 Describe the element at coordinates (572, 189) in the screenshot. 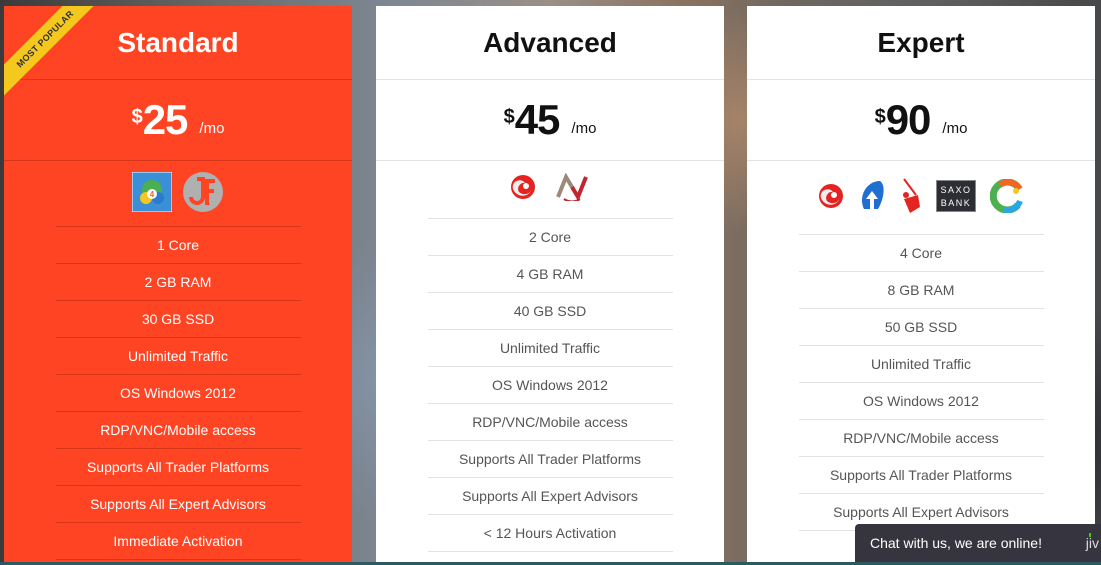

I see `ninjatrader-icon` at that location.